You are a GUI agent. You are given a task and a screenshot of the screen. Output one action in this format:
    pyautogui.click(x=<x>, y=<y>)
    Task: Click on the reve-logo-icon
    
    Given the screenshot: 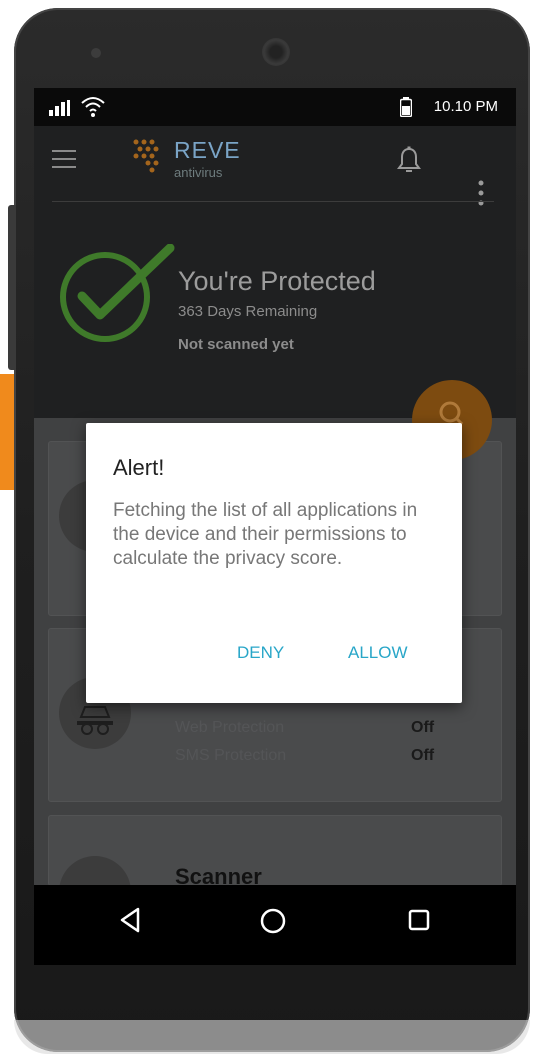 What is the action you would take?
    pyautogui.click(x=146, y=156)
    